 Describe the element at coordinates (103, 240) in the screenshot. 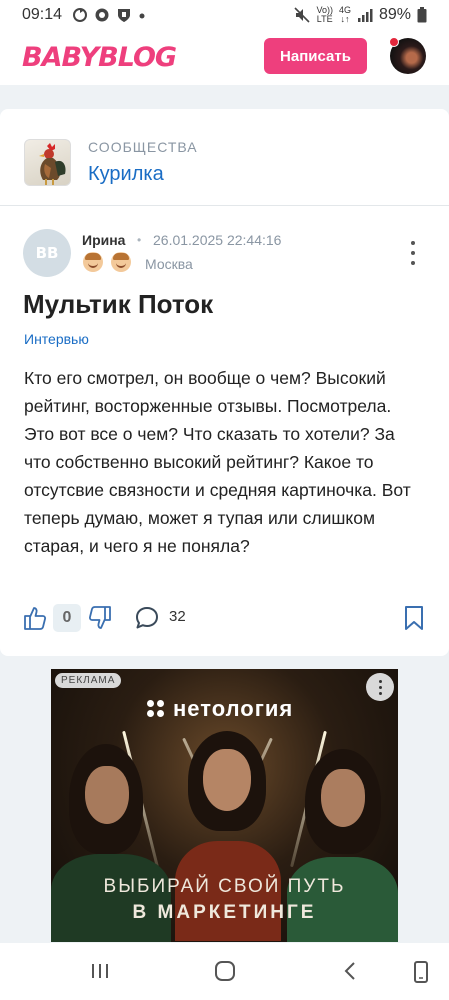

I see `author-name: Ирина` at that location.